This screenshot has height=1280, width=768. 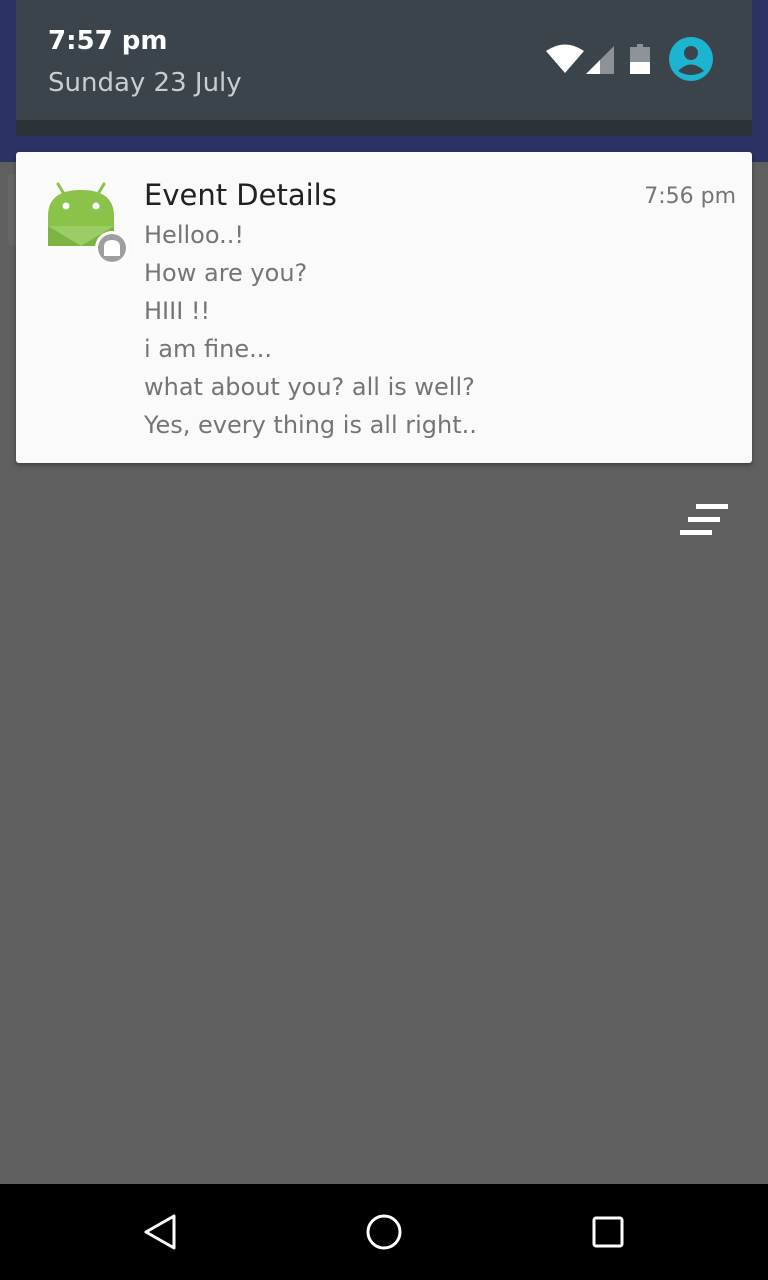 I want to click on back-icon, so click(x=160, y=1232).